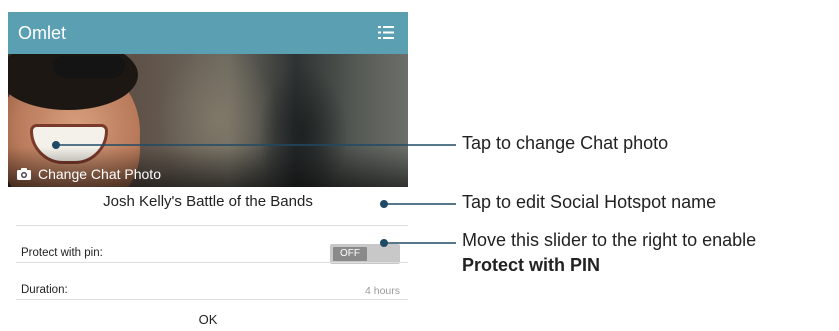  Describe the element at coordinates (609, 240) in the screenshot. I see `callout-slider-text: Move this slider to the right to enable` at that location.